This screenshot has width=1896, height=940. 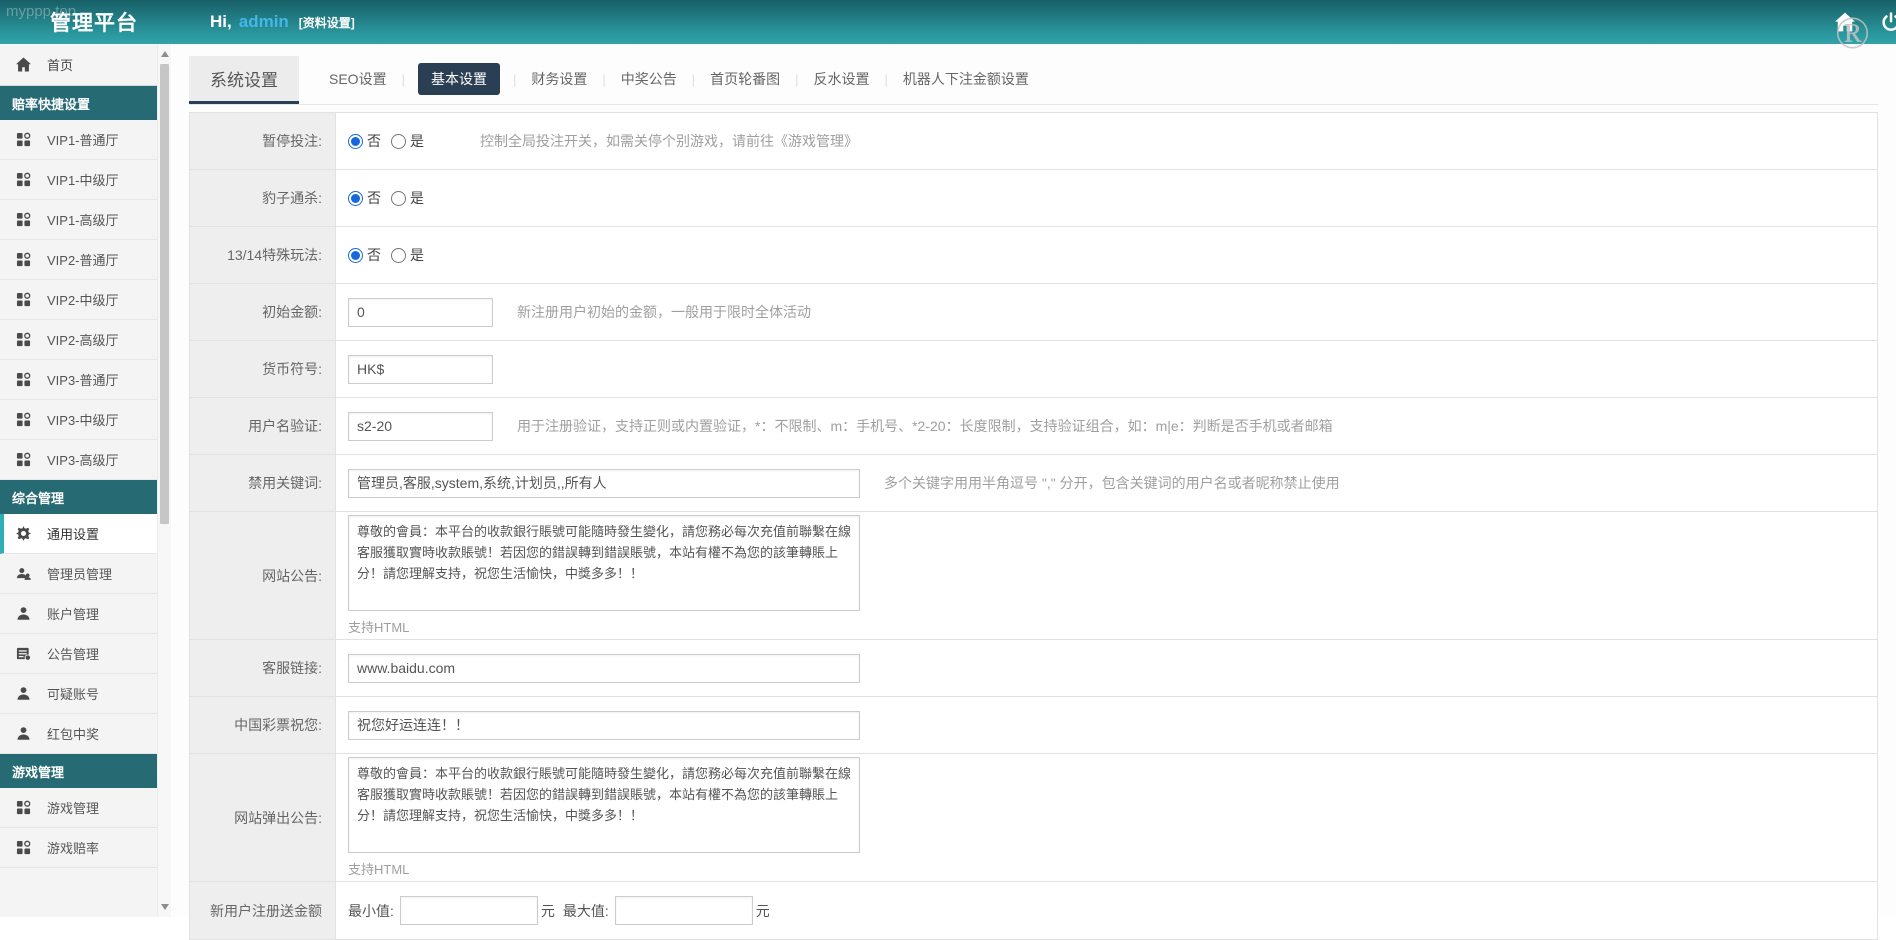 I want to click on sidebar-section-odds-quick-settings: 赔率快捷设置, so click(x=78, y=103).